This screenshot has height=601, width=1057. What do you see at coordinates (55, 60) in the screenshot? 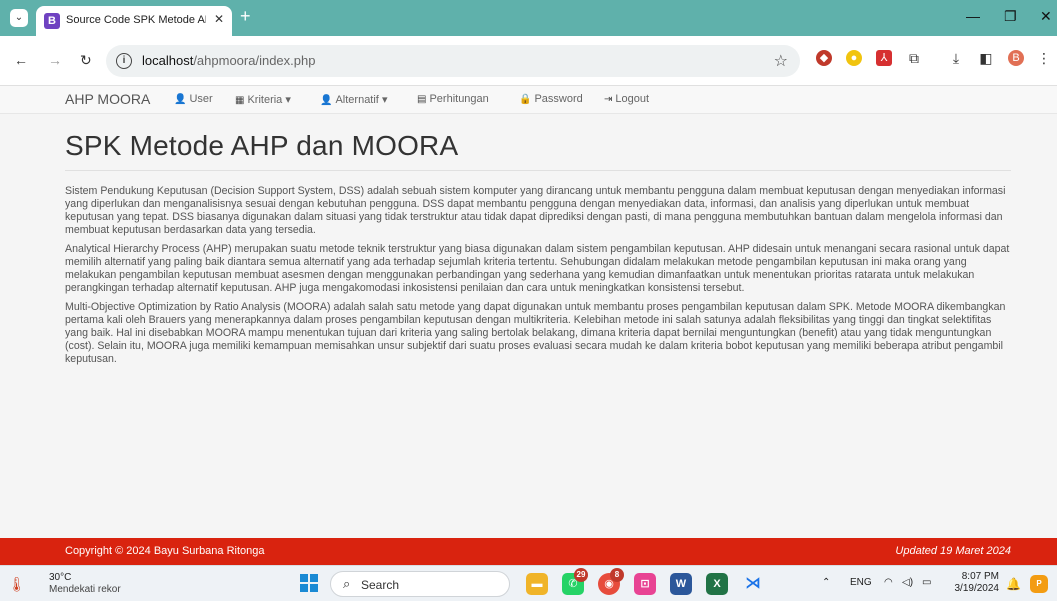
I see `forward-icon: →` at bounding box center [55, 60].